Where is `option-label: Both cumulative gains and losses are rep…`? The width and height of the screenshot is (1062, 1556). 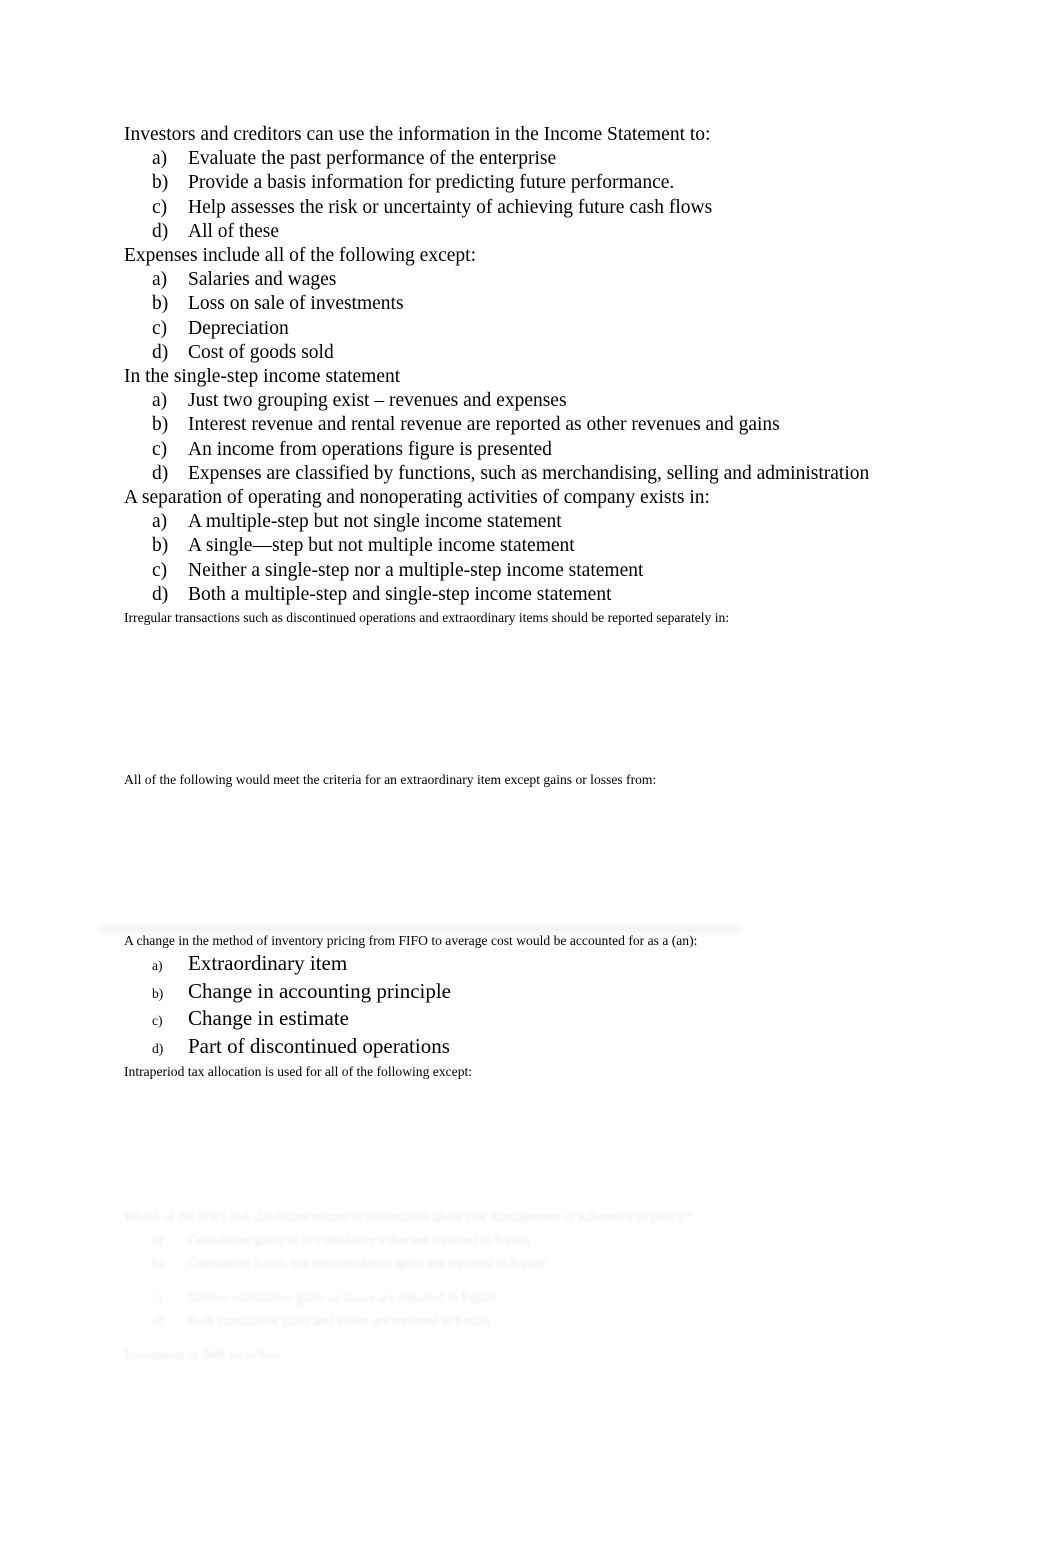 option-label: Both cumulative gains and losses are rep… is located at coordinates (340, 1320).